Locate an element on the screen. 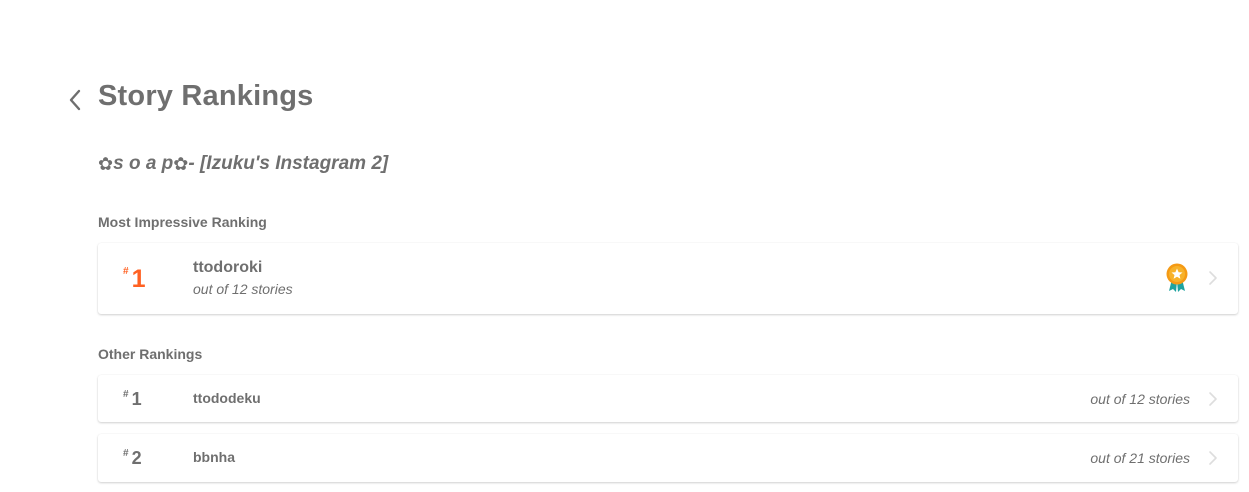  rank-value: 2 is located at coordinates (136, 458).